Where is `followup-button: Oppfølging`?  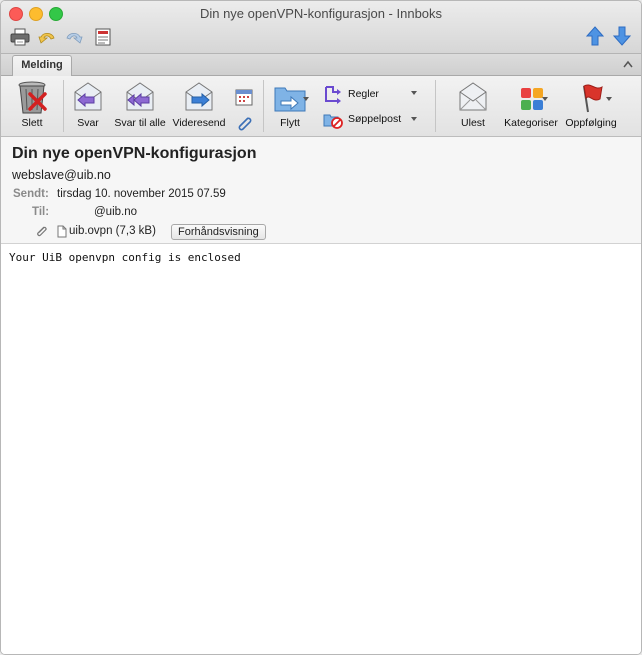
followup-button: Oppfølging is located at coordinates (591, 103).